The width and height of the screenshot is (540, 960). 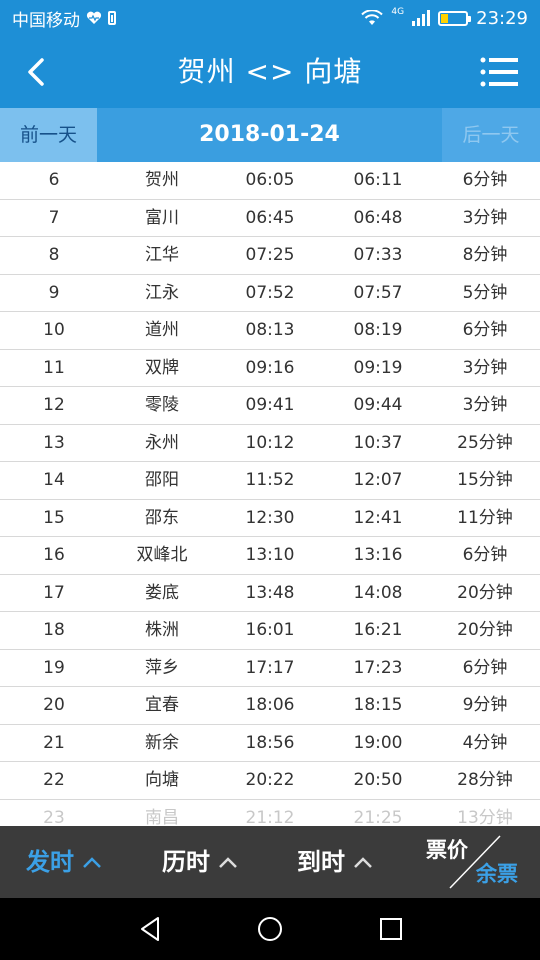 What do you see at coordinates (162, 517) in the screenshot?
I see `station-name: 邵东` at bounding box center [162, 517].